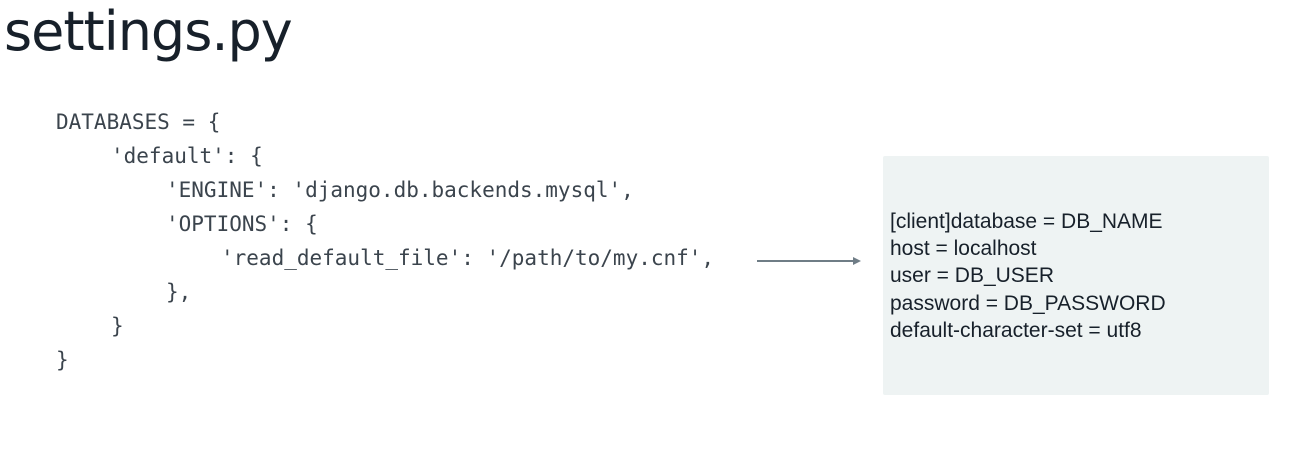 The image size is (1291, 449). Describe the element at coordinates (148, 31) in the screenshot. I see `slide-title: settings.py` at that location.